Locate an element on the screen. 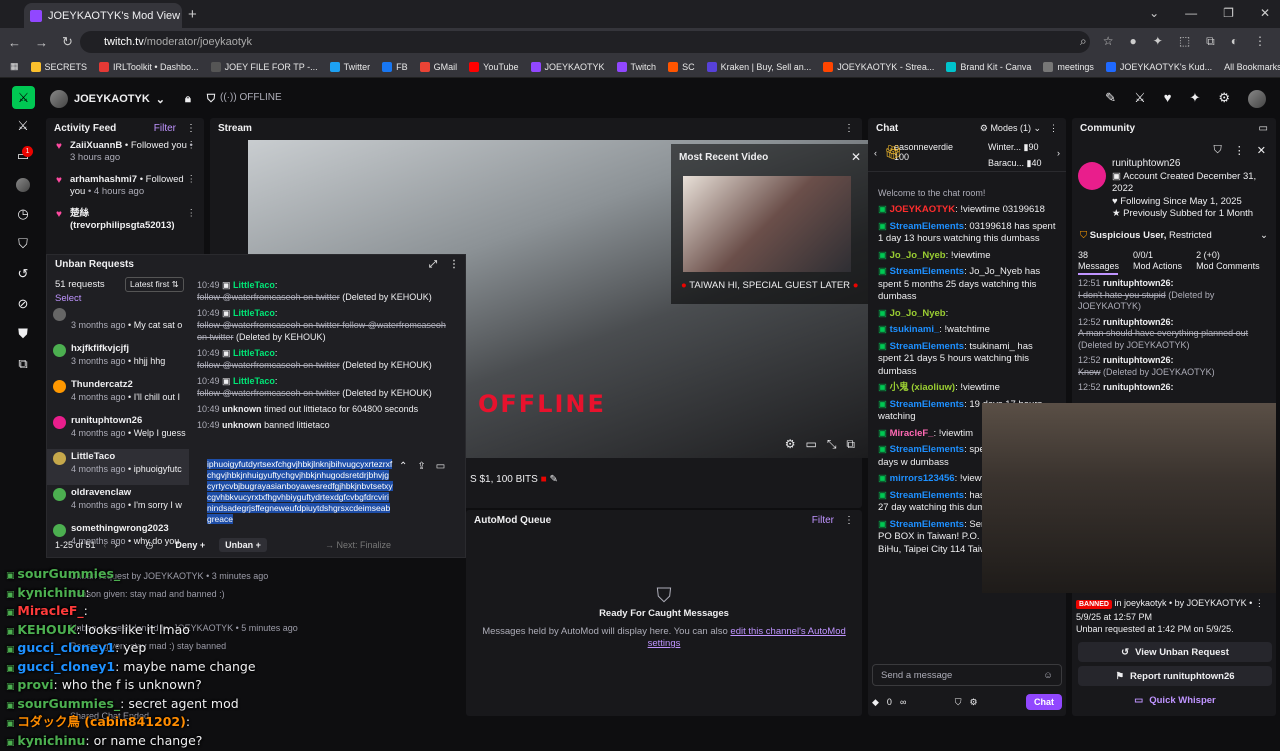  apps-icon: ▦ is located at coordinates (14, 66).